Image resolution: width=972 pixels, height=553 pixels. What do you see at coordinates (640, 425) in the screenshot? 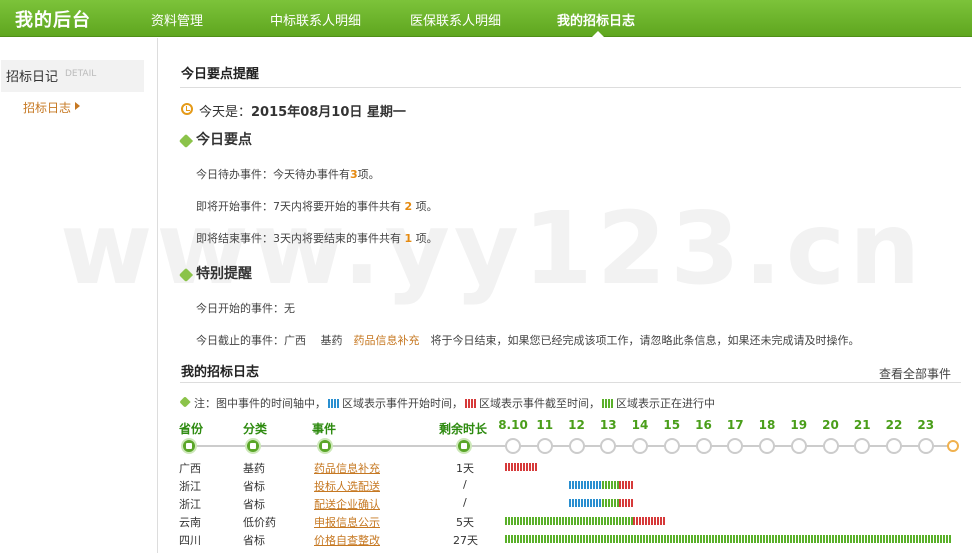
I see `timeline-date-label: 14` at bounding box center [640, 425].